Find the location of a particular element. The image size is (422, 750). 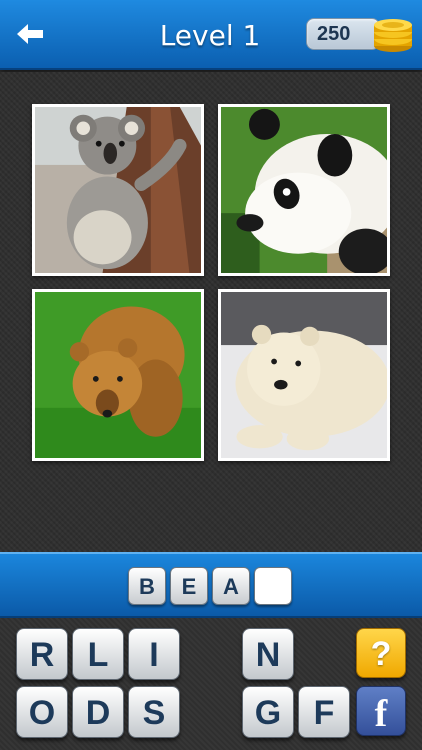

facebook-button: f is located at coordinates (381, 711).